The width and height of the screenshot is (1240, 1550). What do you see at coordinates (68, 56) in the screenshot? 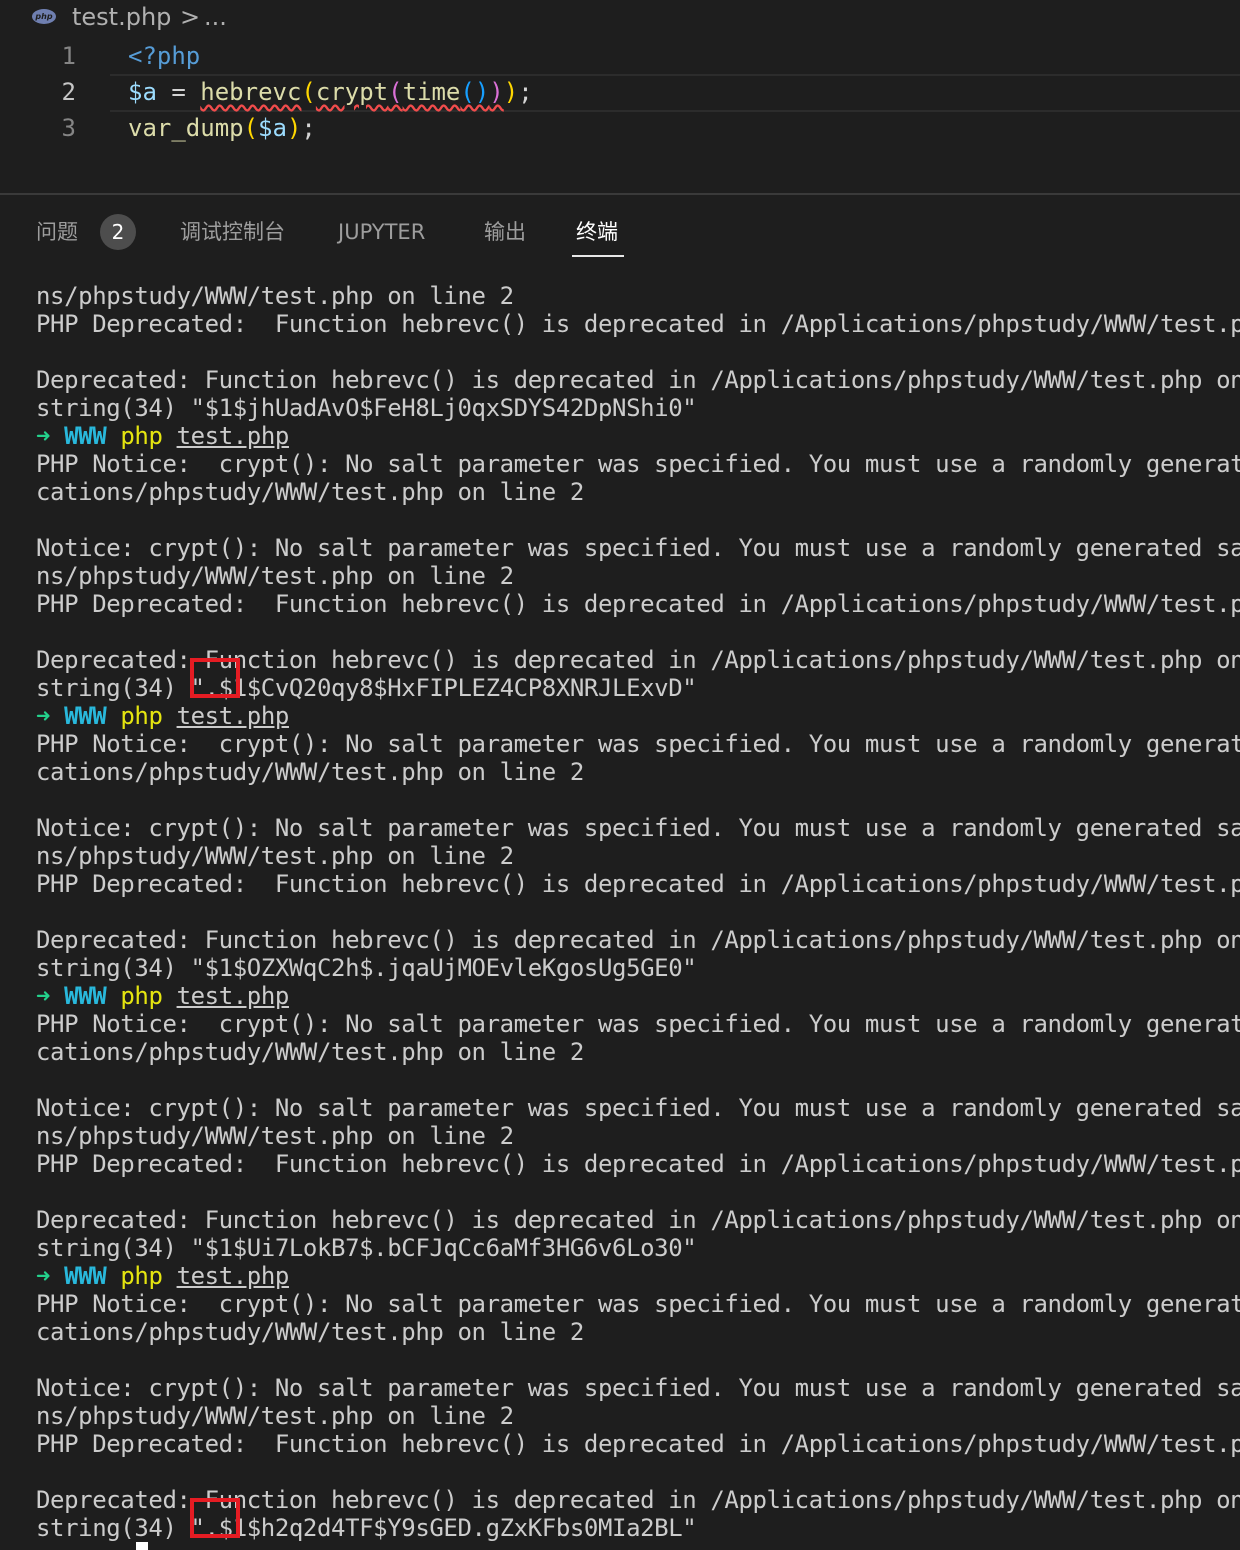
I see `line-number: 1` at bounding box center [68, 56].